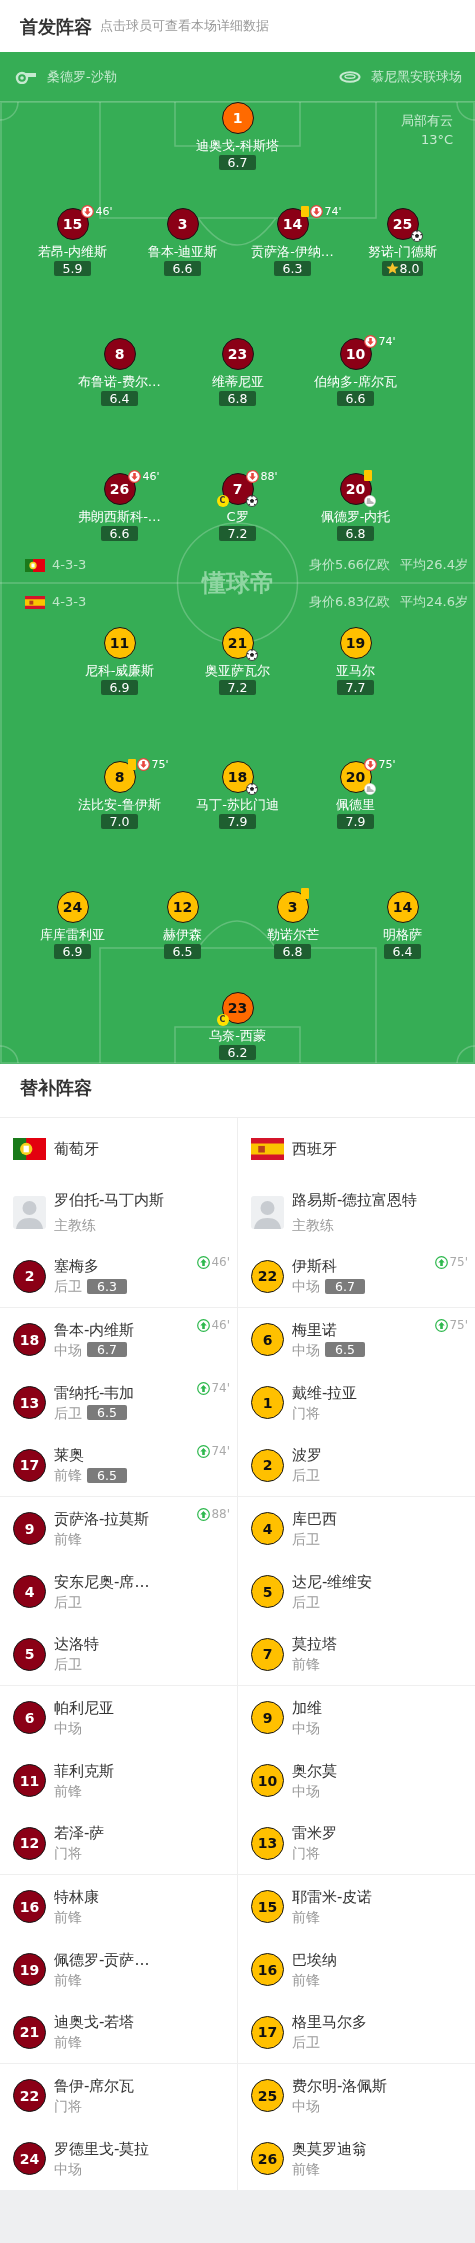  What do you see at coordinates (356, 1339) in the screenshot?
I see `substitute-row: 6 梅里诺 中场 6.5 75'` at bounding box center [356, 1339].